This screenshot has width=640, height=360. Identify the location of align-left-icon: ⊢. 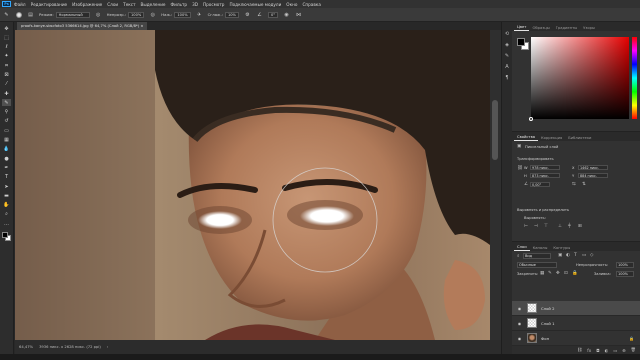
(526, 226).